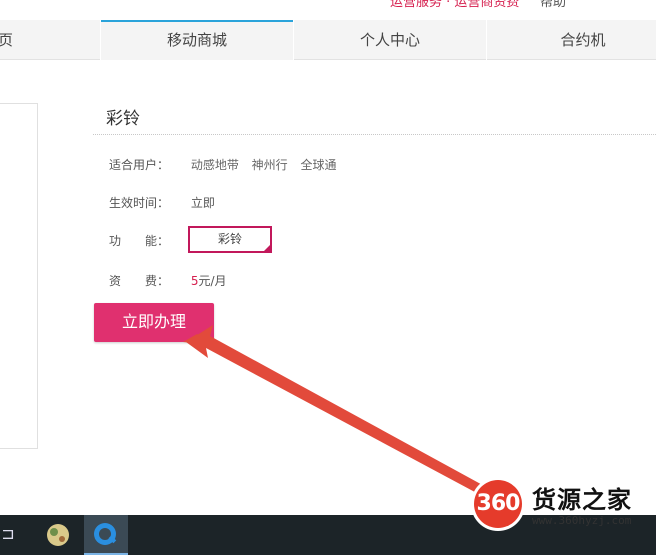  I want to click on fee-row: 资 费： 5元/月, so click(168, 280).